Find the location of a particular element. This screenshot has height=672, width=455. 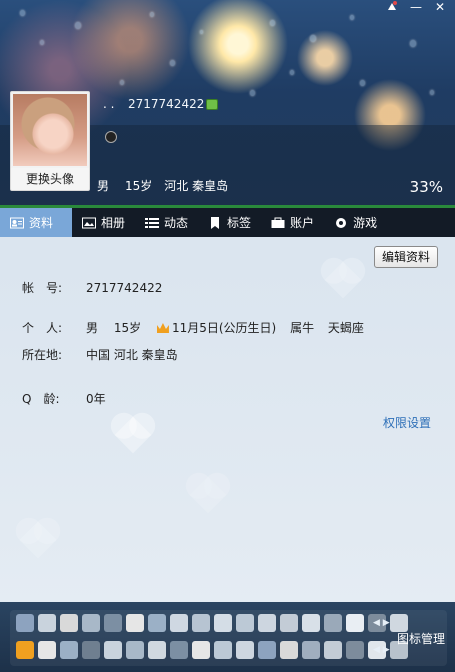

wallet-icon is located at coordinates (278, 223).